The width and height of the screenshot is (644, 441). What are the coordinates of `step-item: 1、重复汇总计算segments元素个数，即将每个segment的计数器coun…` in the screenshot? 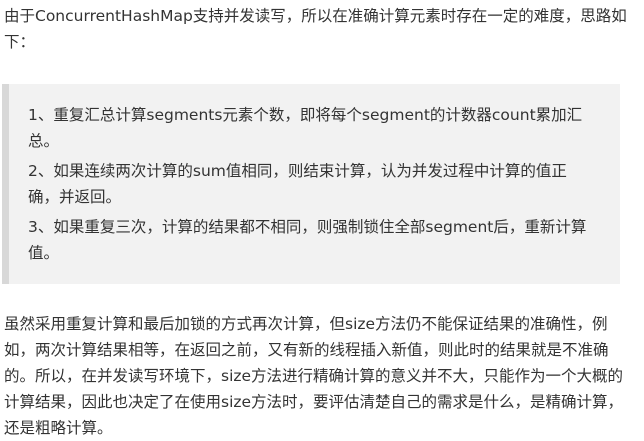 It's located at (305, 128).